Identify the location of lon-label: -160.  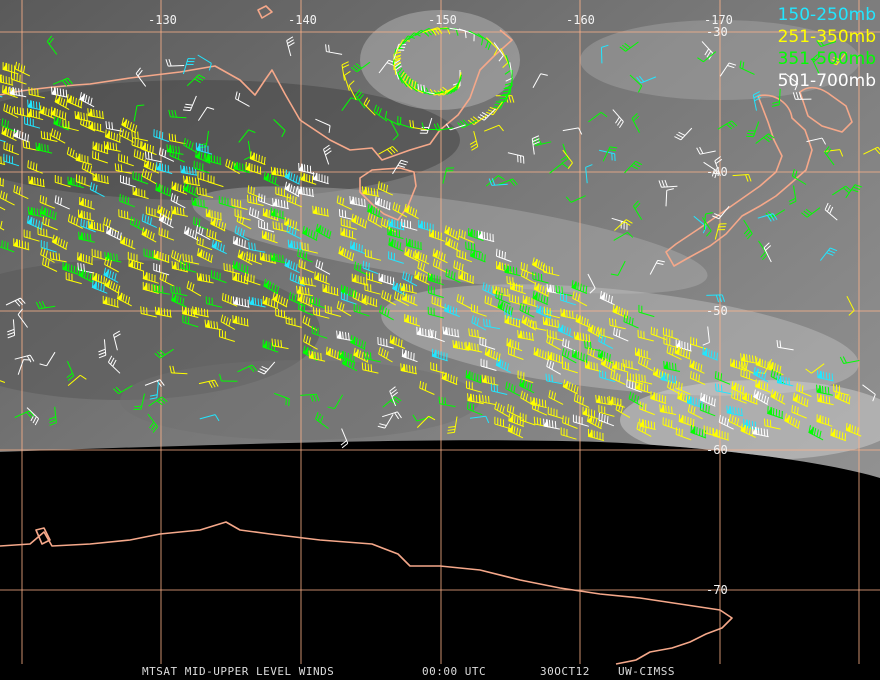
(580, 20).